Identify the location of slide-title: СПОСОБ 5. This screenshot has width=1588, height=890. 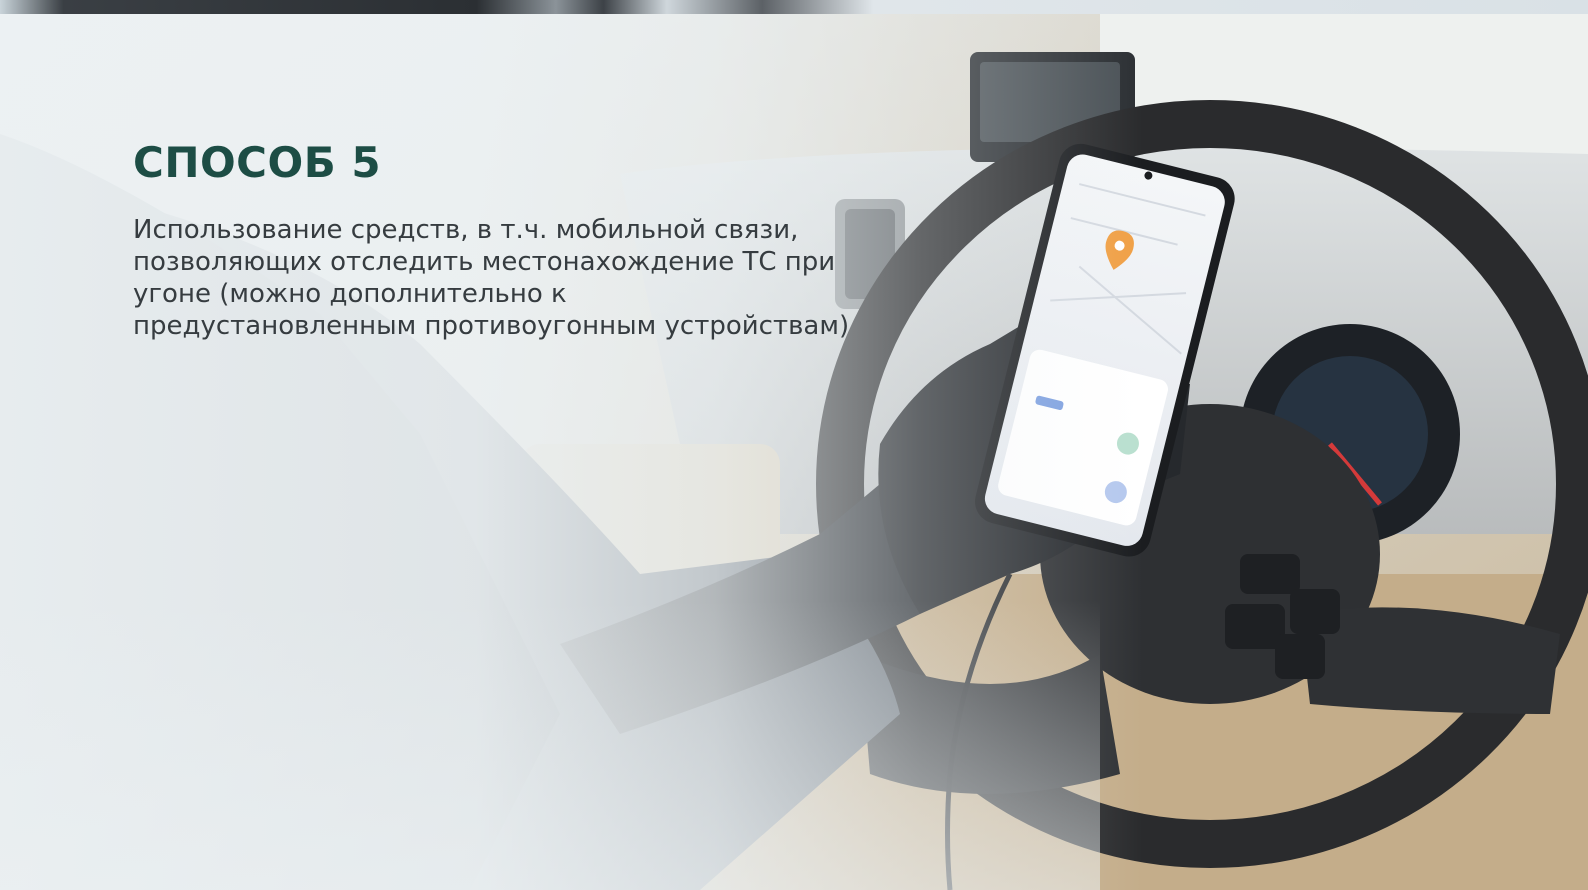
(257, 162).